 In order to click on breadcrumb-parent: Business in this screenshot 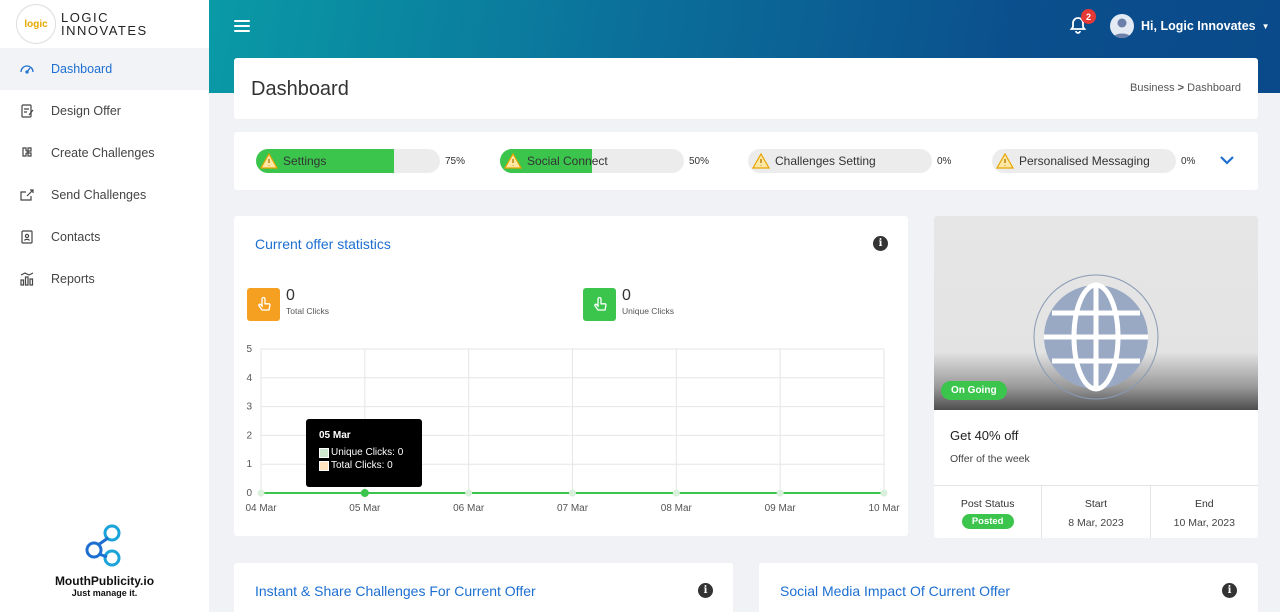, I will do `click(1152, 88)`.